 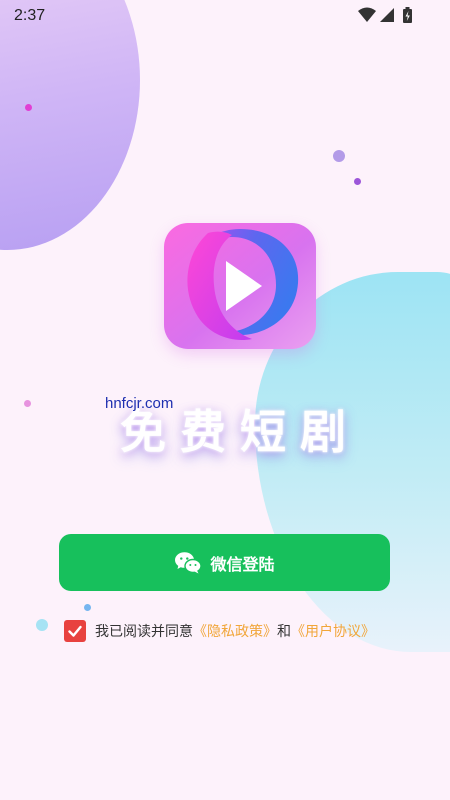 I want to click on battery-charging-icon, so click(x=407, y=15).